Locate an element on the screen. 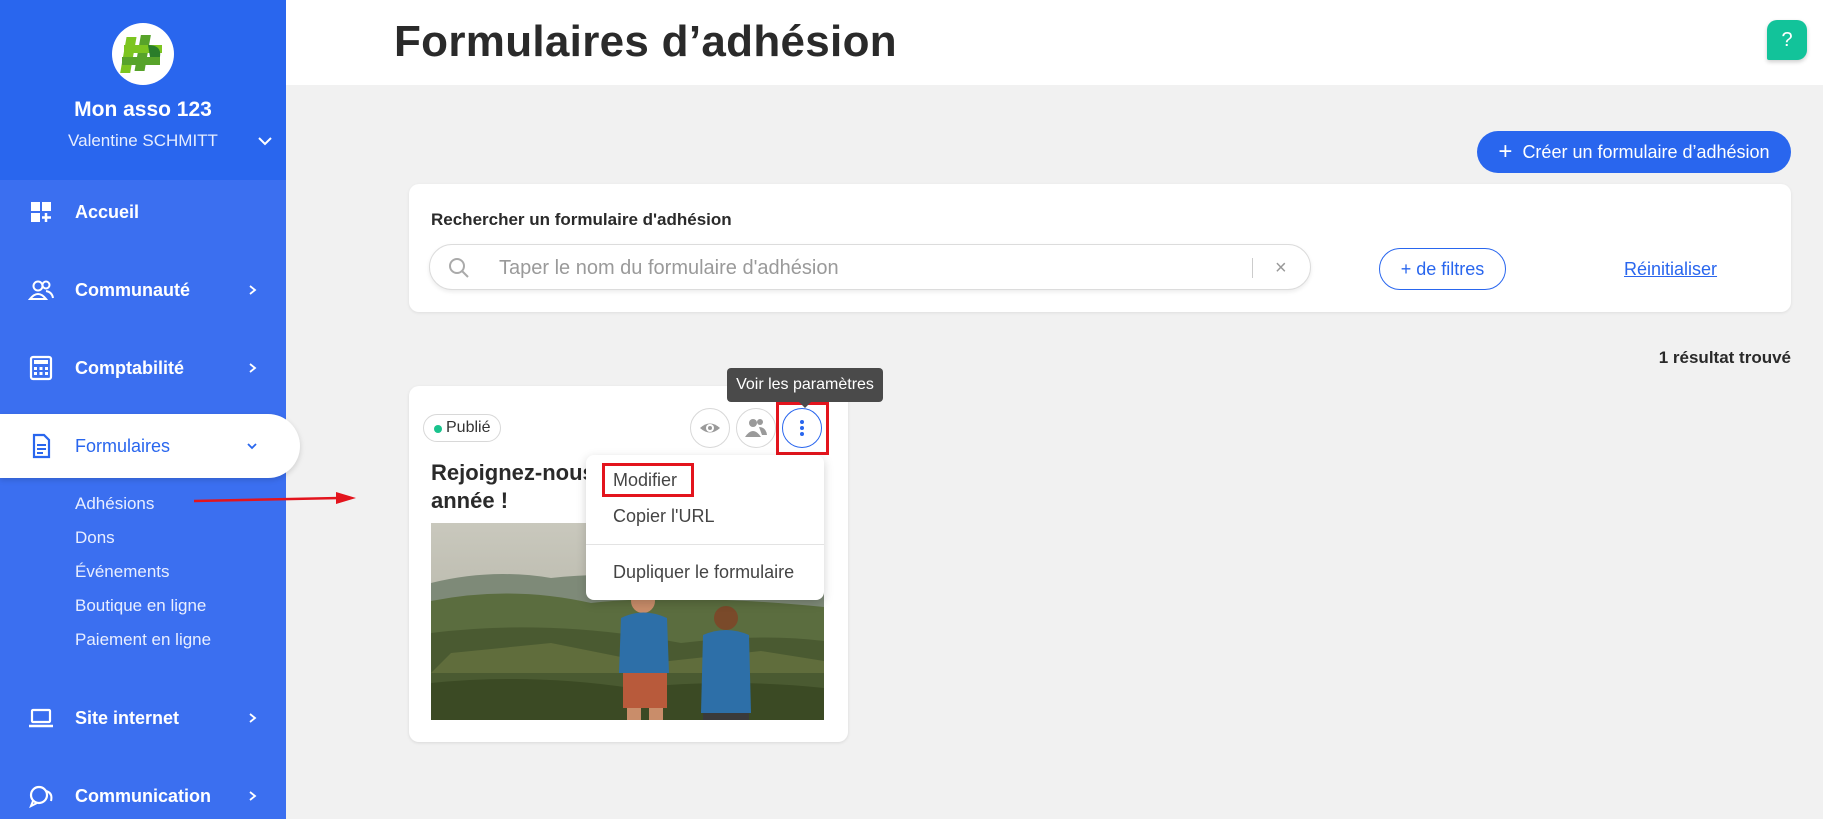  nav-item-site-internet: Site internet is located at coordinates (143, 718).